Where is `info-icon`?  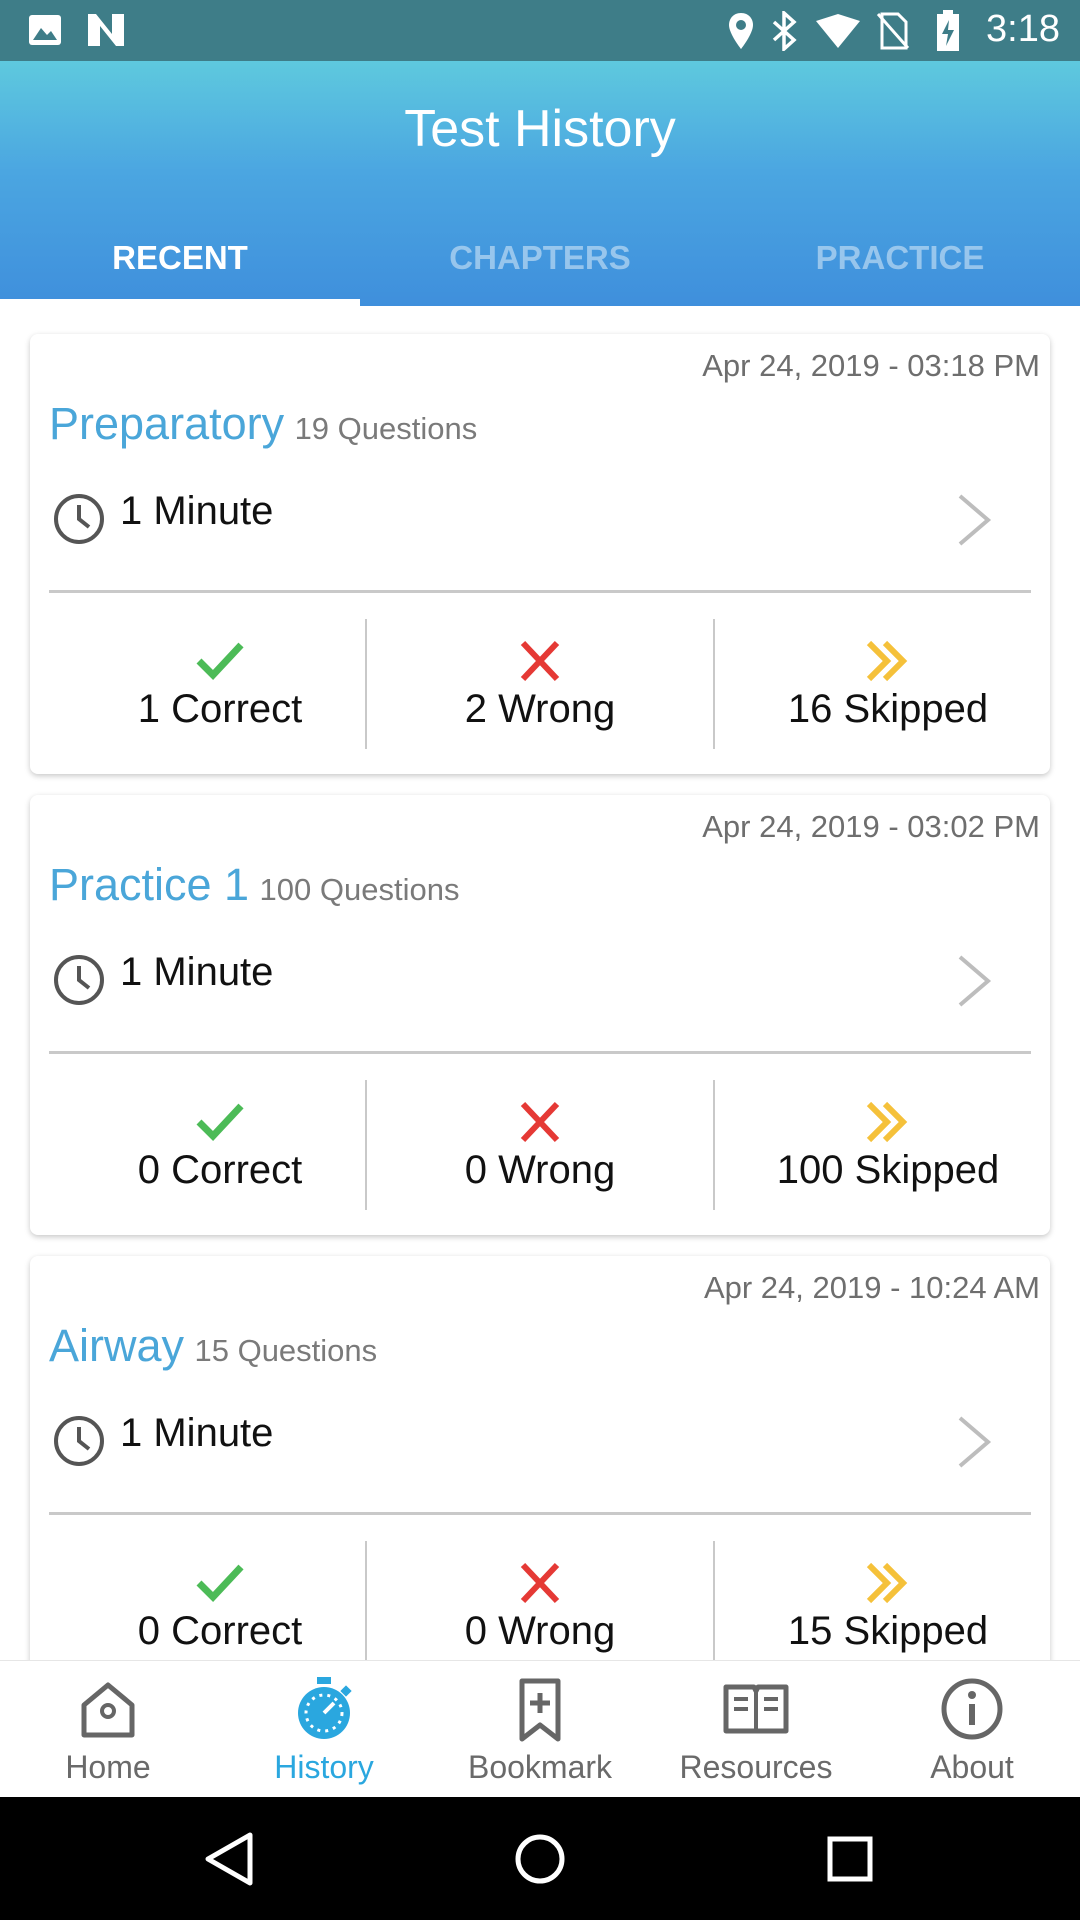
info-icon is located at coordinates (972, 1709).